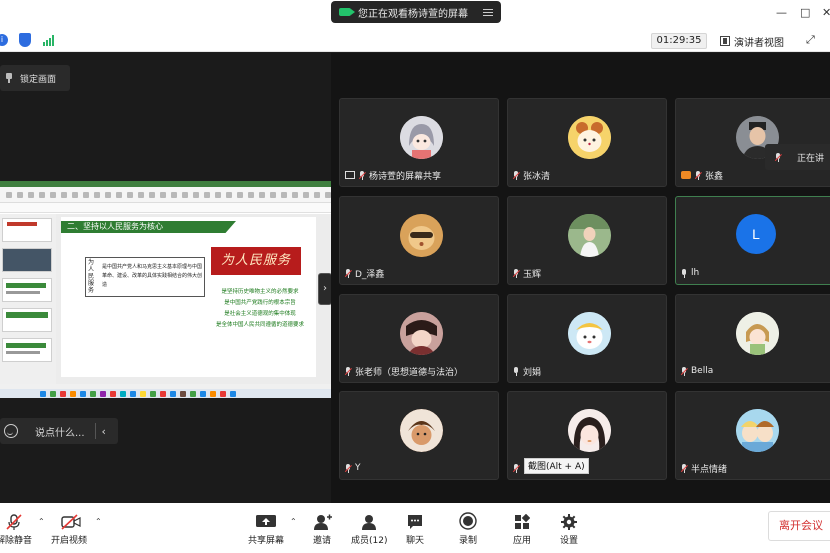  I want to click on shield-icon, so click(25, 40).